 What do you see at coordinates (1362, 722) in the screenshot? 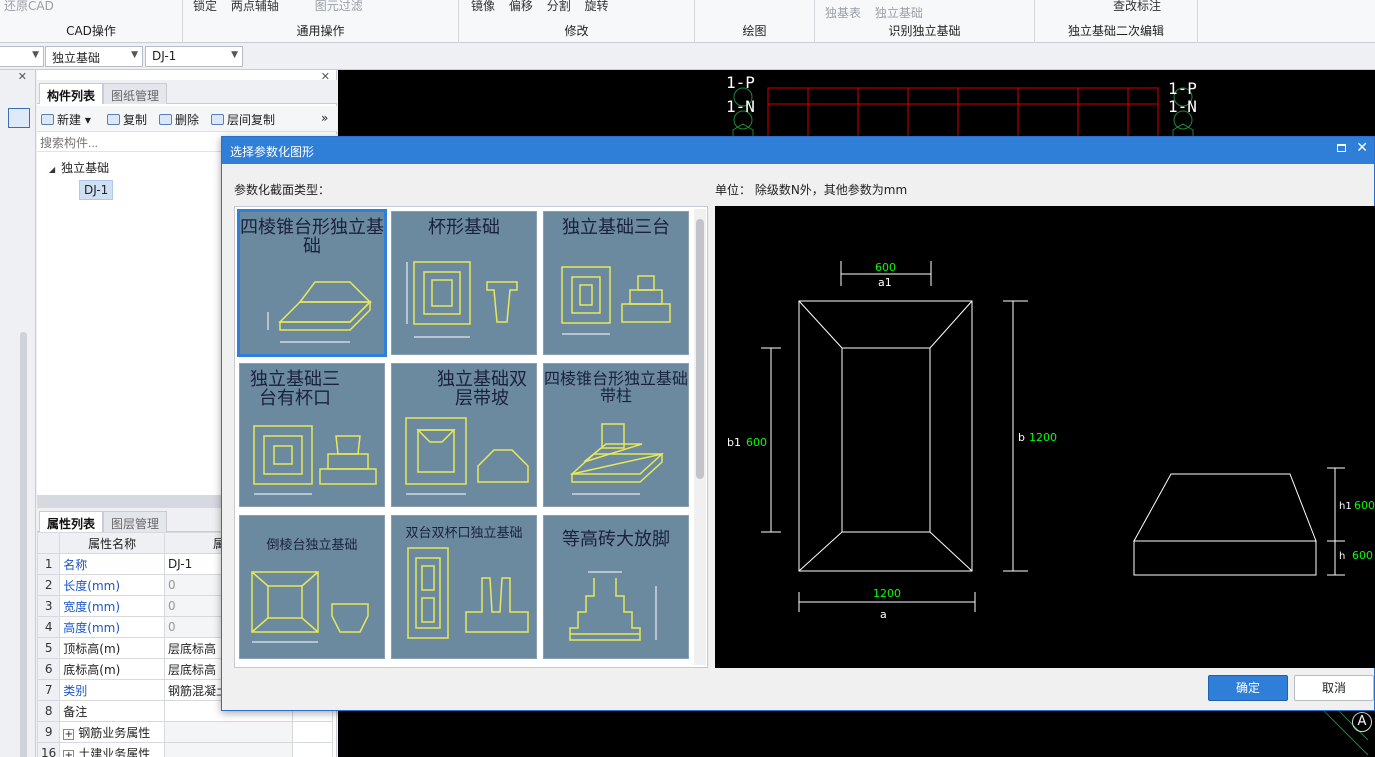
I see `axis-marker: A` at bounding box center [1362, 722].